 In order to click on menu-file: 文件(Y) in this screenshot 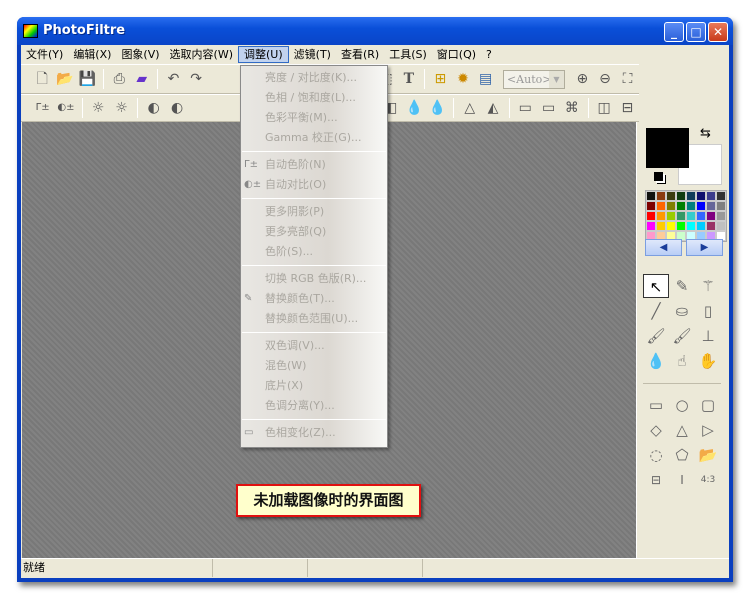, I will do `click(44, 54)`.